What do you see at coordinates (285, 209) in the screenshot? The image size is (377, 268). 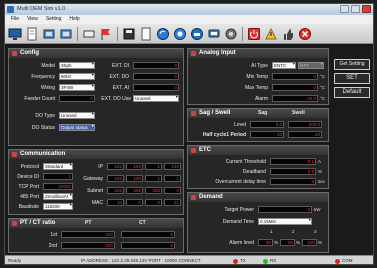 I see `target-power-field: 3` at bounding box center [285, 209].